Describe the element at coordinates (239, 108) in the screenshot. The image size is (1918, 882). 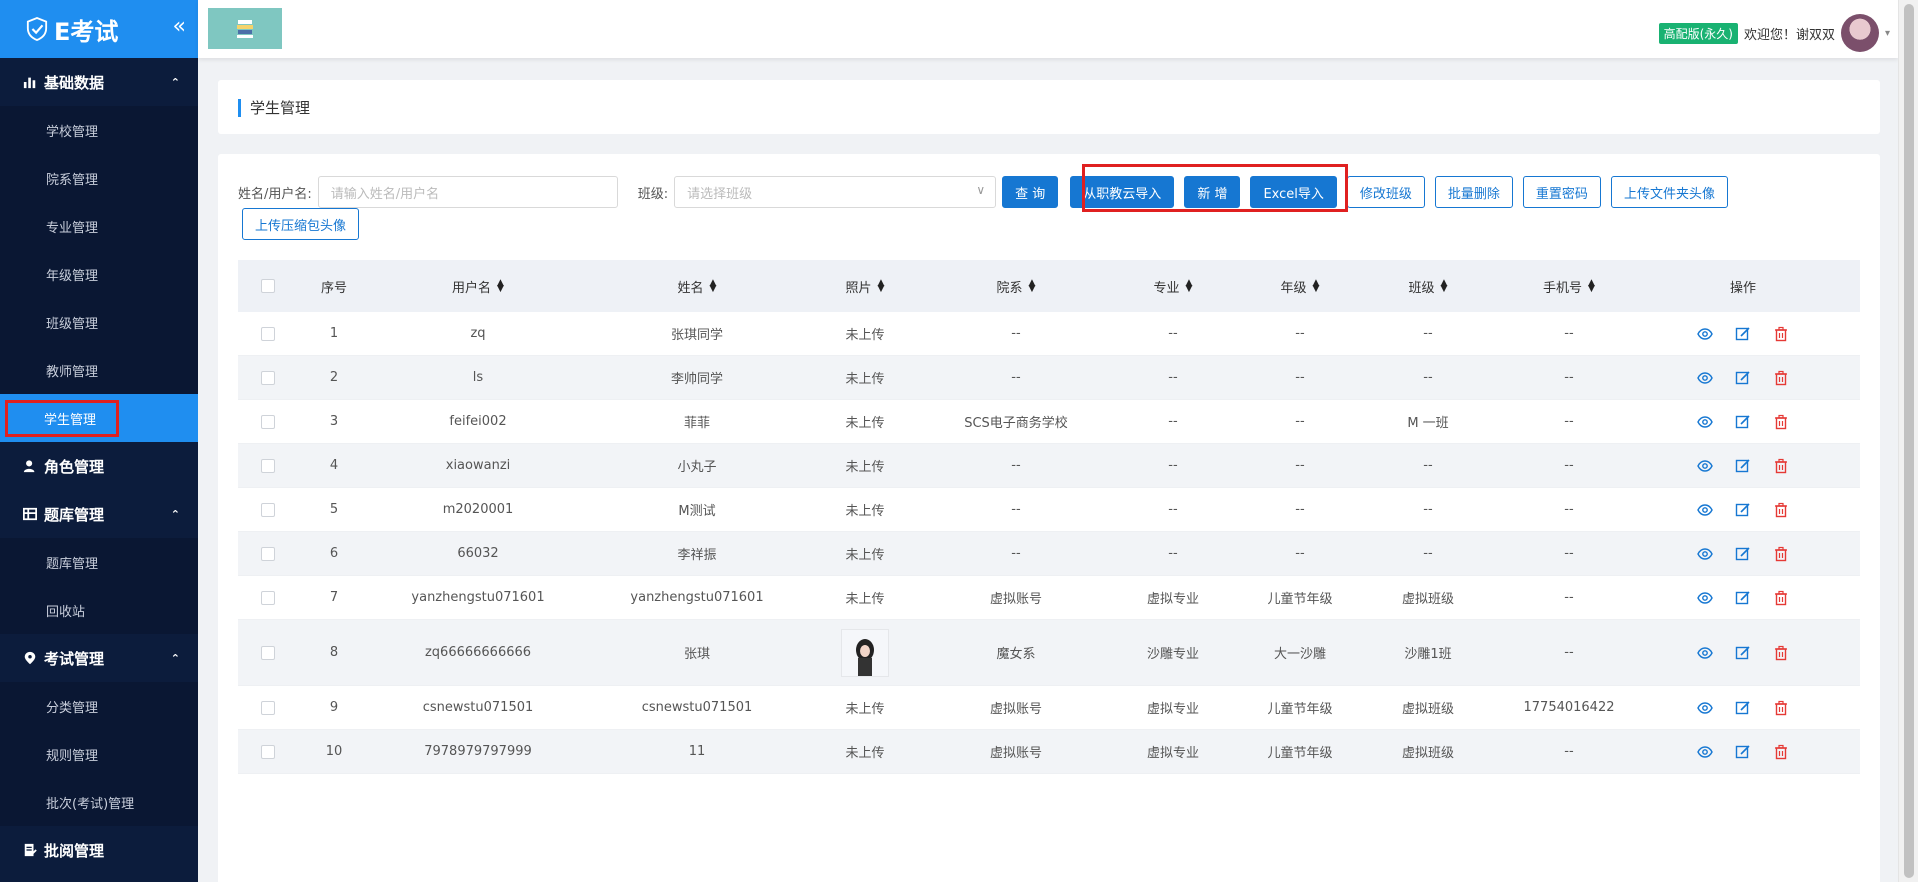
I see `title-accent-bar` at that location.